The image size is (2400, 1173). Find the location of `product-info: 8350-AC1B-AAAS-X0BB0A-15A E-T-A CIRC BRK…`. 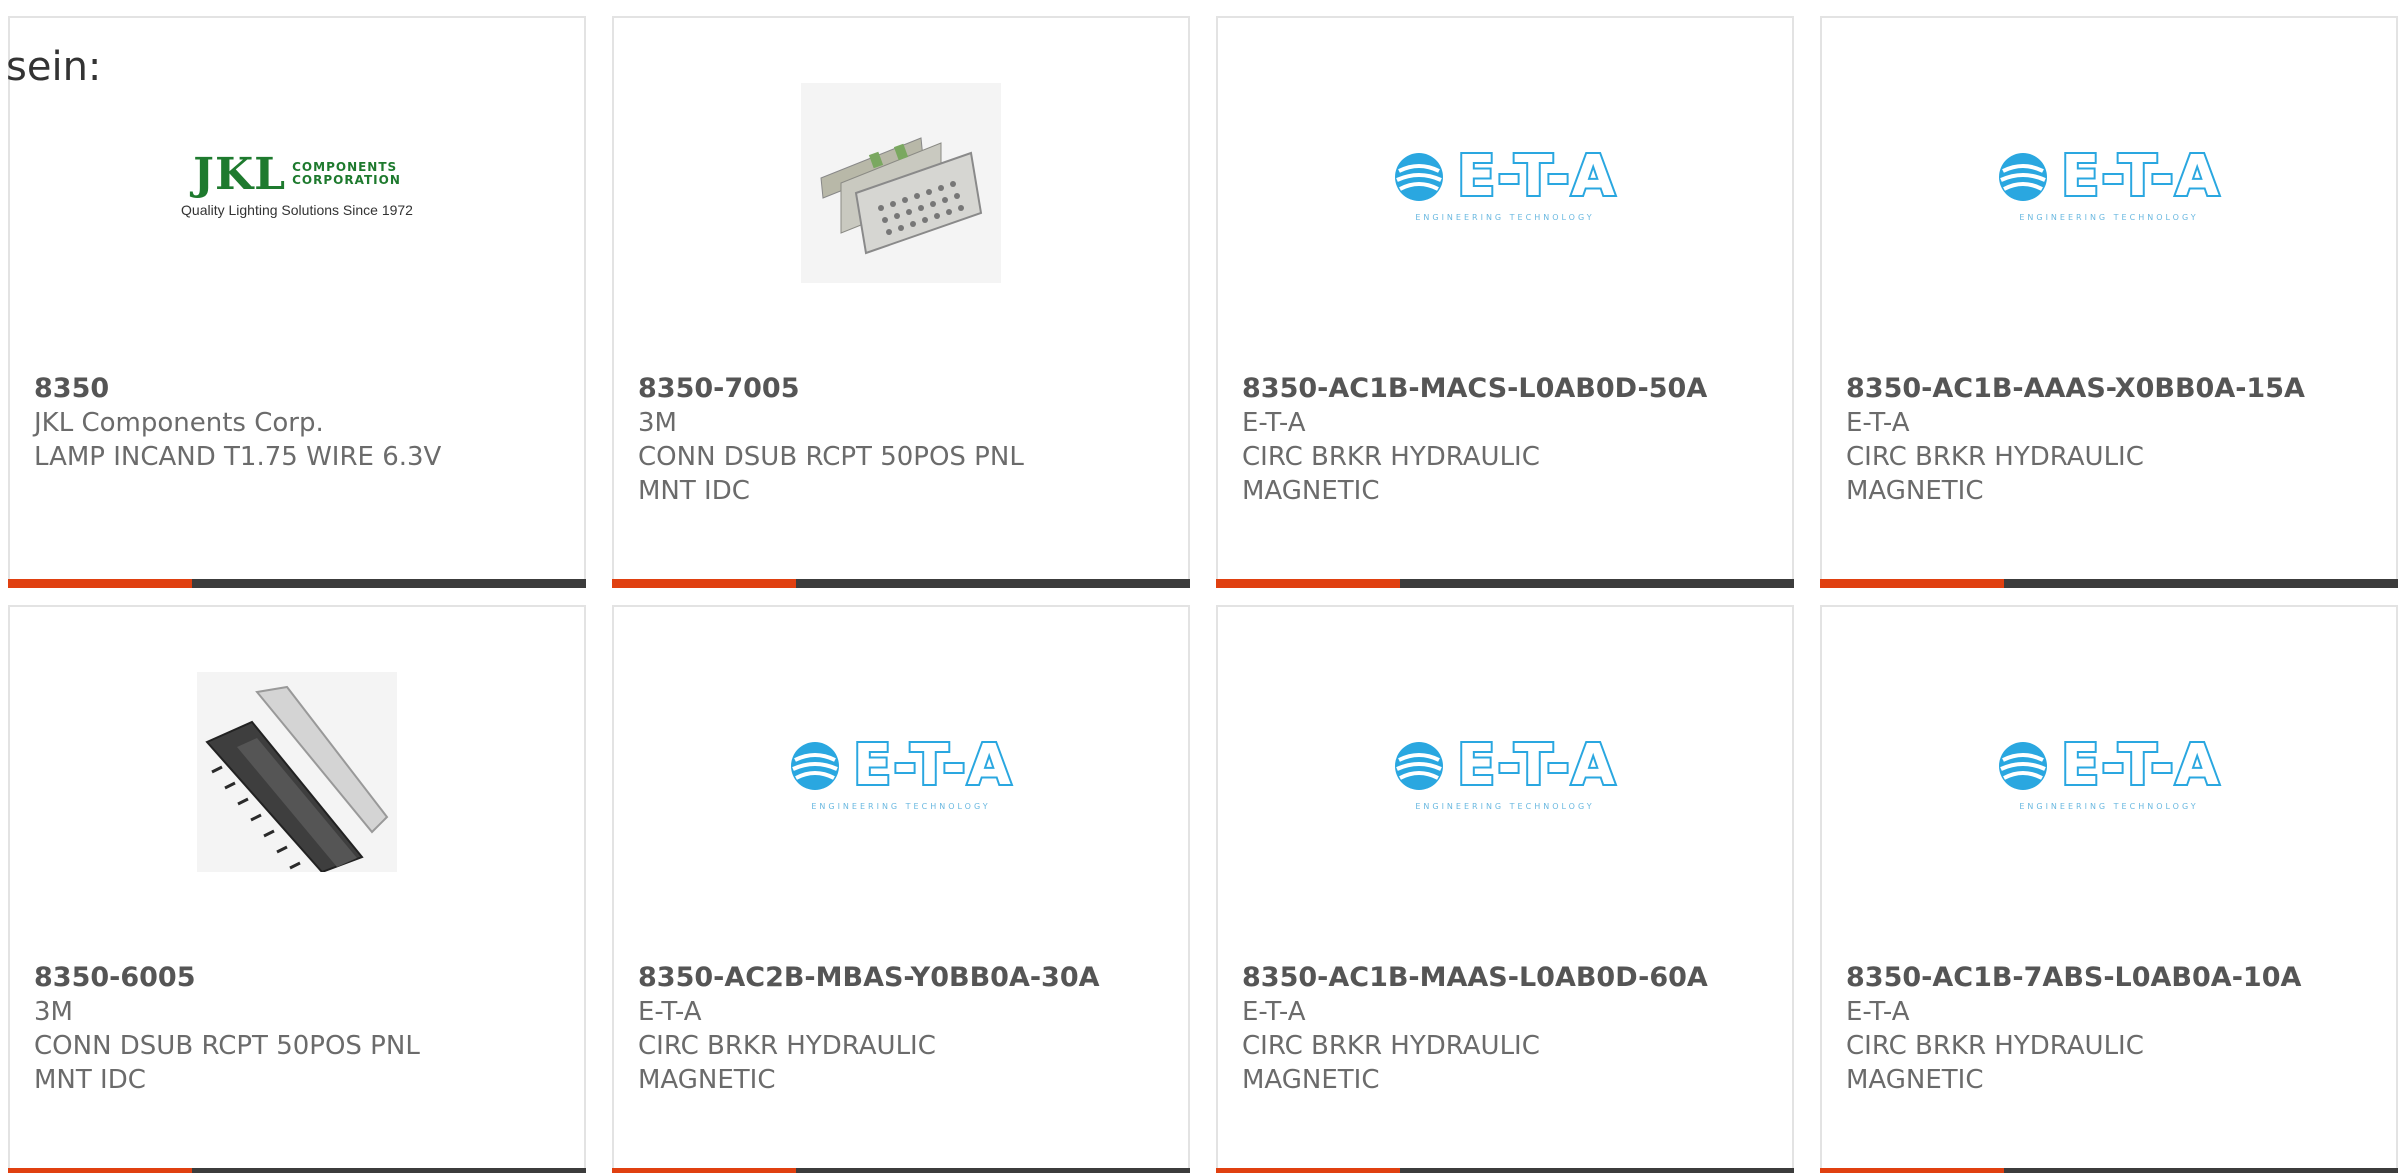

product-info: 8350-AC1B-AAAS-X0BB0A-15A E-T-A CIRC BRK… is located at coordinates (2111, 440).